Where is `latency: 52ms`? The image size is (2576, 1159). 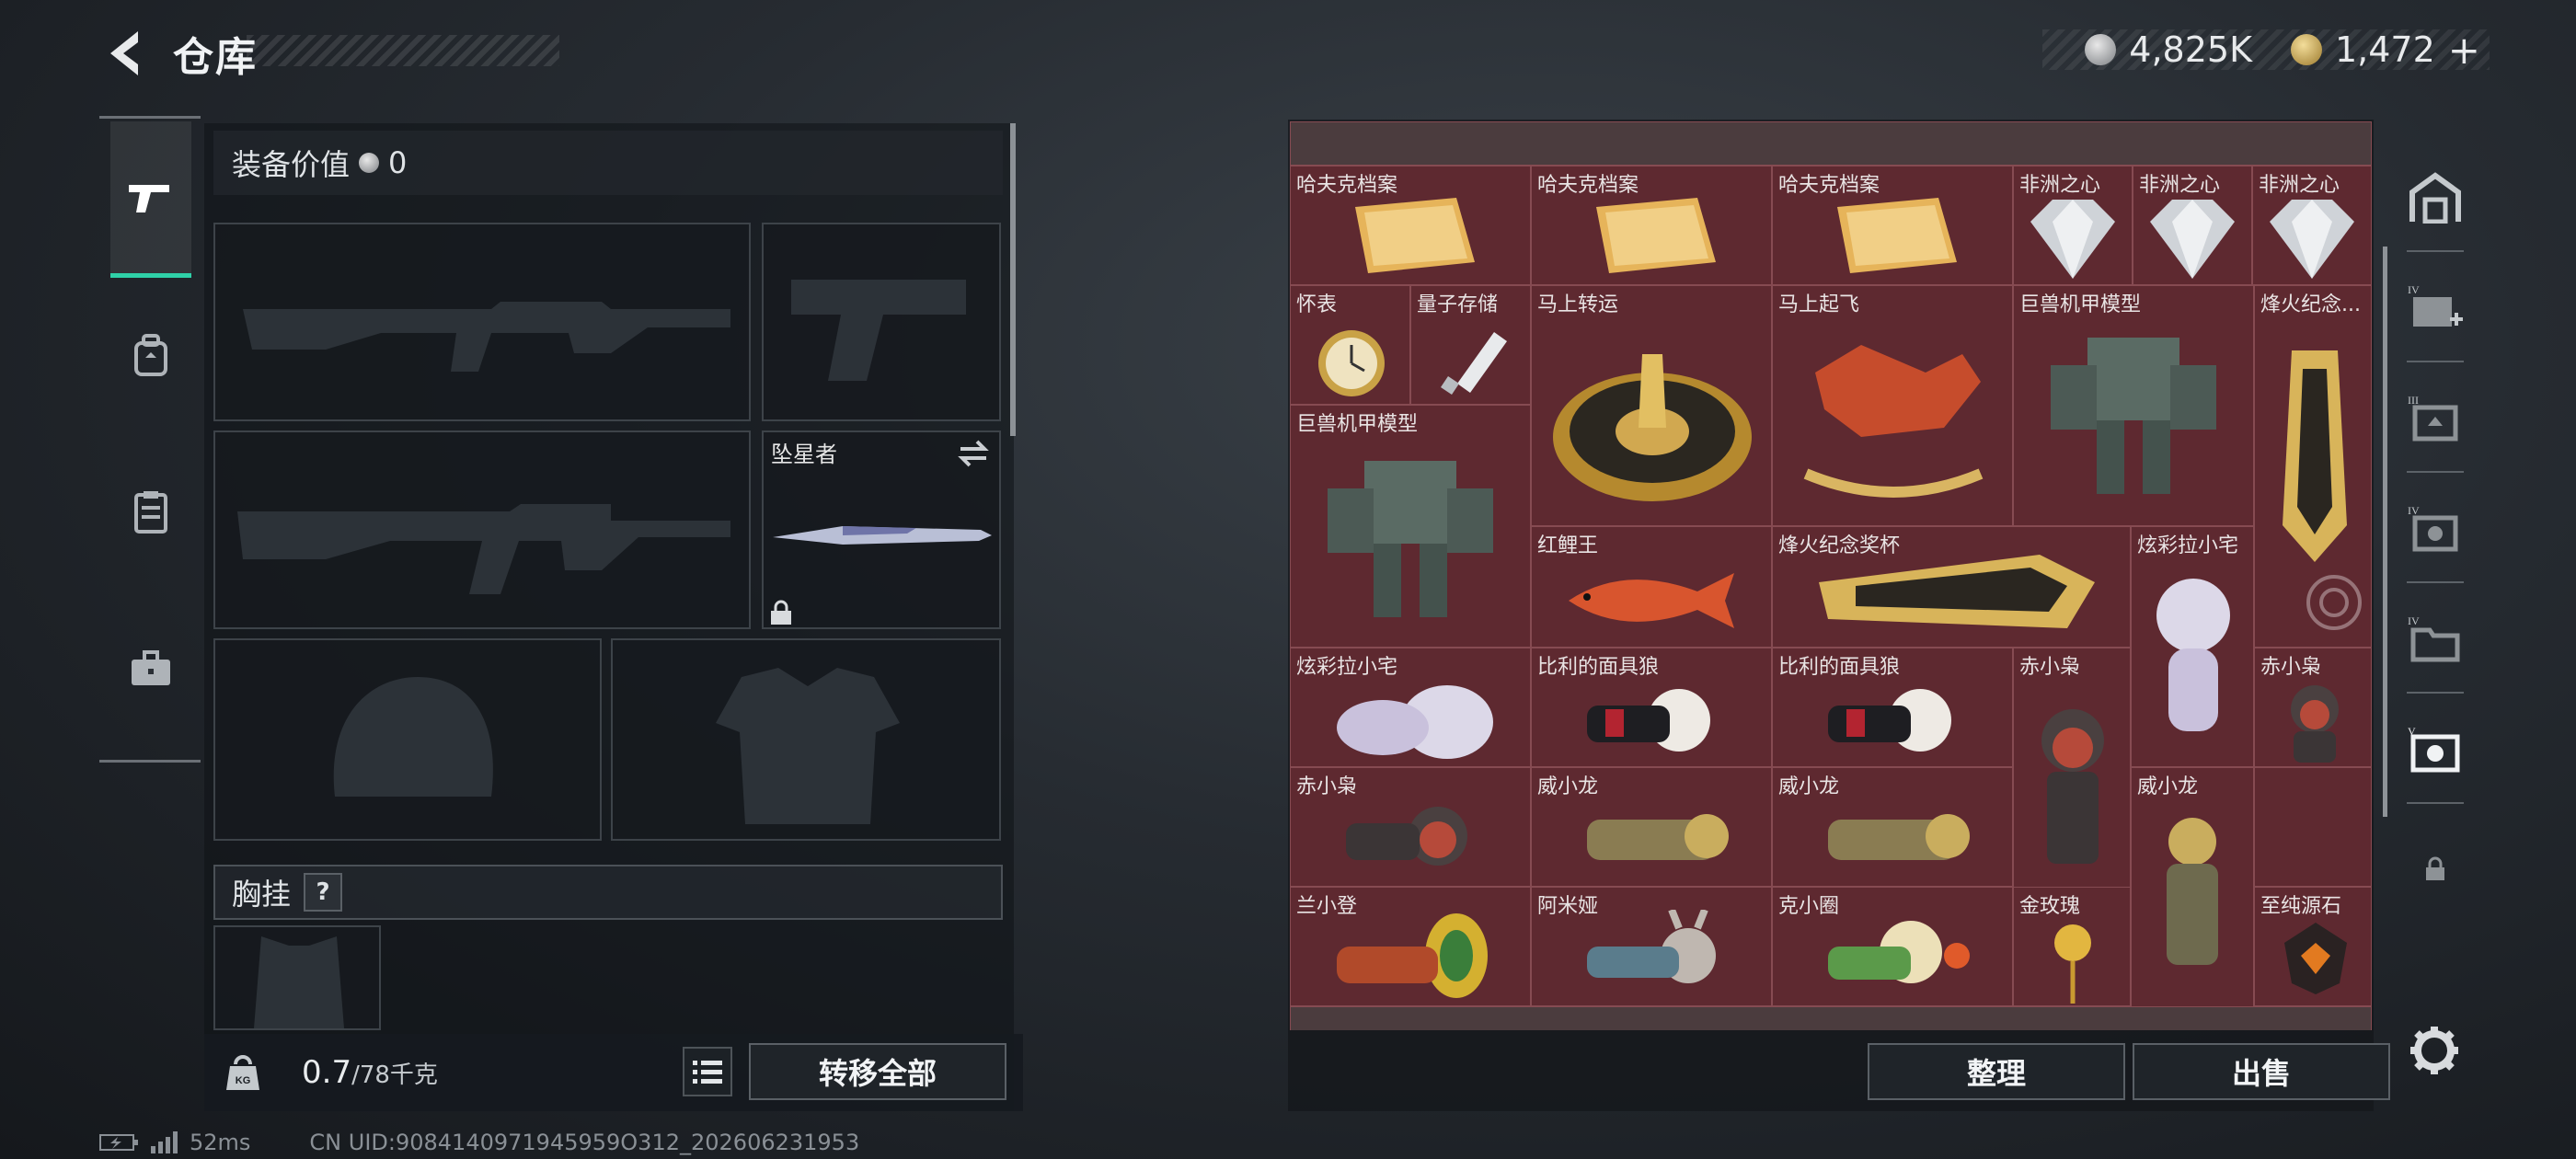 latency: 52ms is located at coordinates (220, 1142).